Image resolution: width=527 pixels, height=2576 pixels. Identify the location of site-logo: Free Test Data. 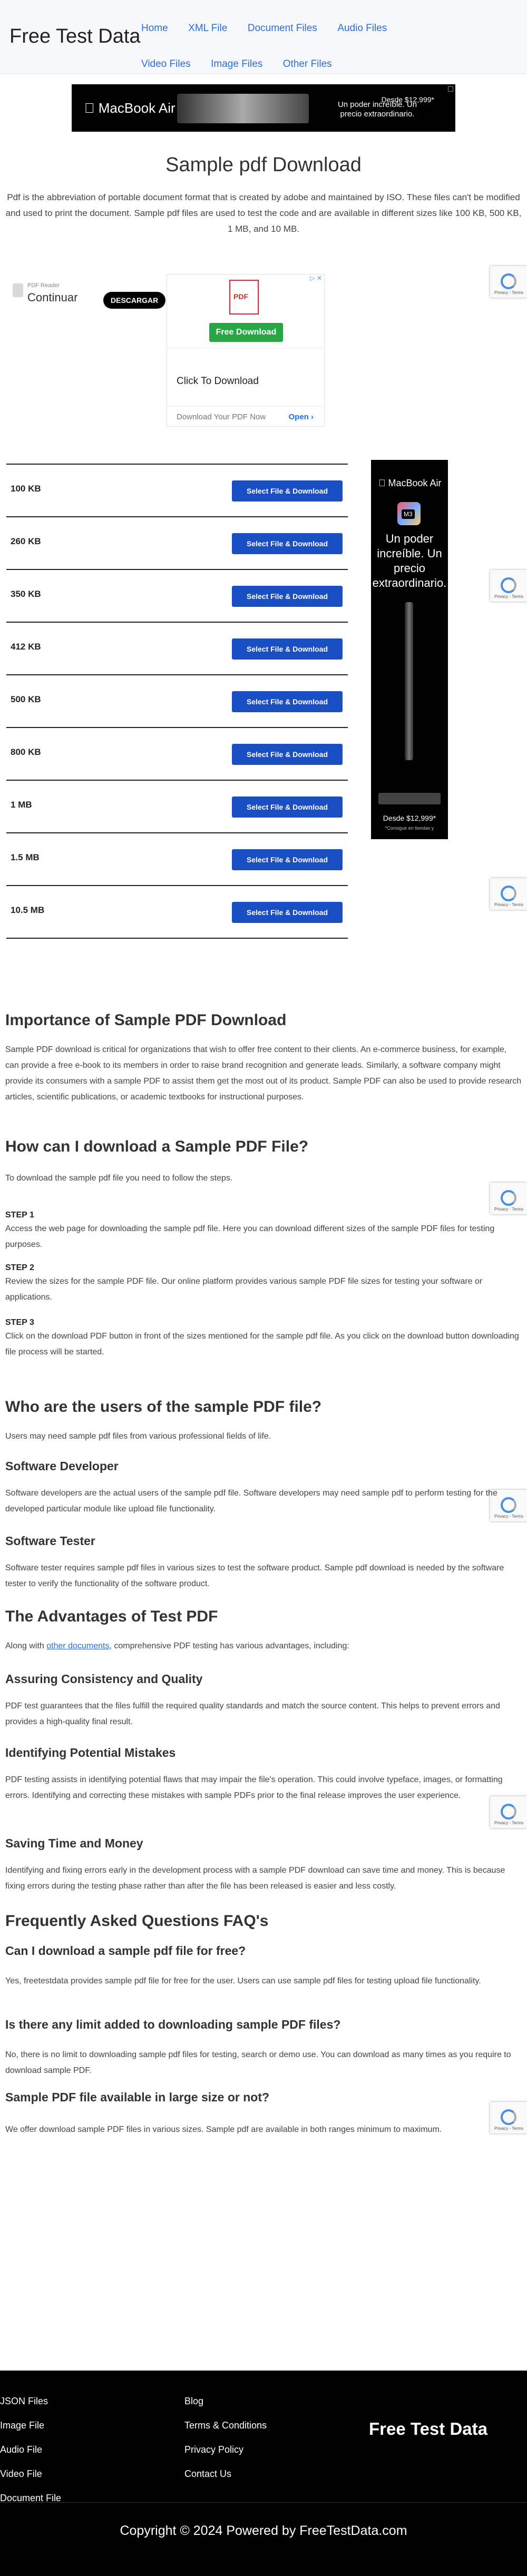
(75, 36).